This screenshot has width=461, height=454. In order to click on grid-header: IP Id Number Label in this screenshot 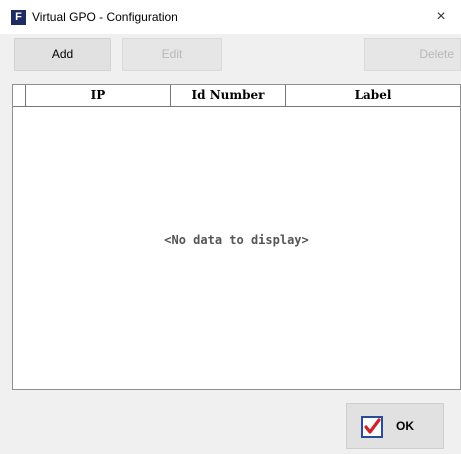, I will do `click(236, 96)`.